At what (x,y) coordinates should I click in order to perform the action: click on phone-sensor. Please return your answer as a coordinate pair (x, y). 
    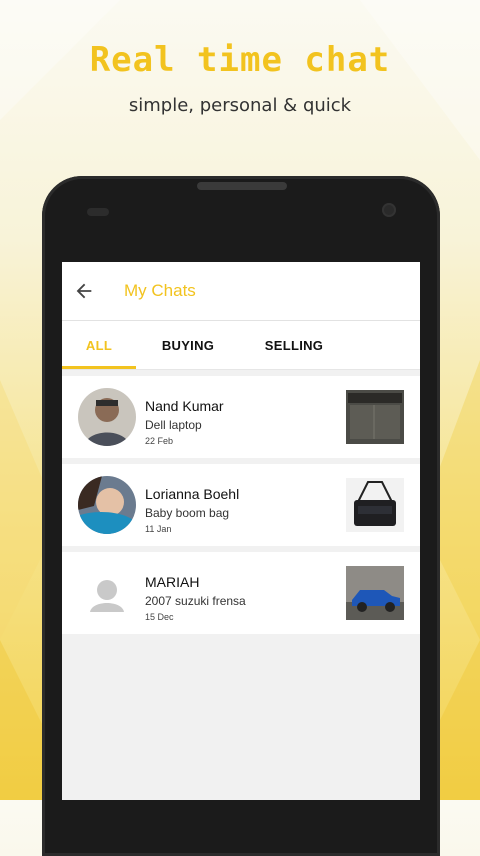
    Looking at the image, I should click on (98, 212).